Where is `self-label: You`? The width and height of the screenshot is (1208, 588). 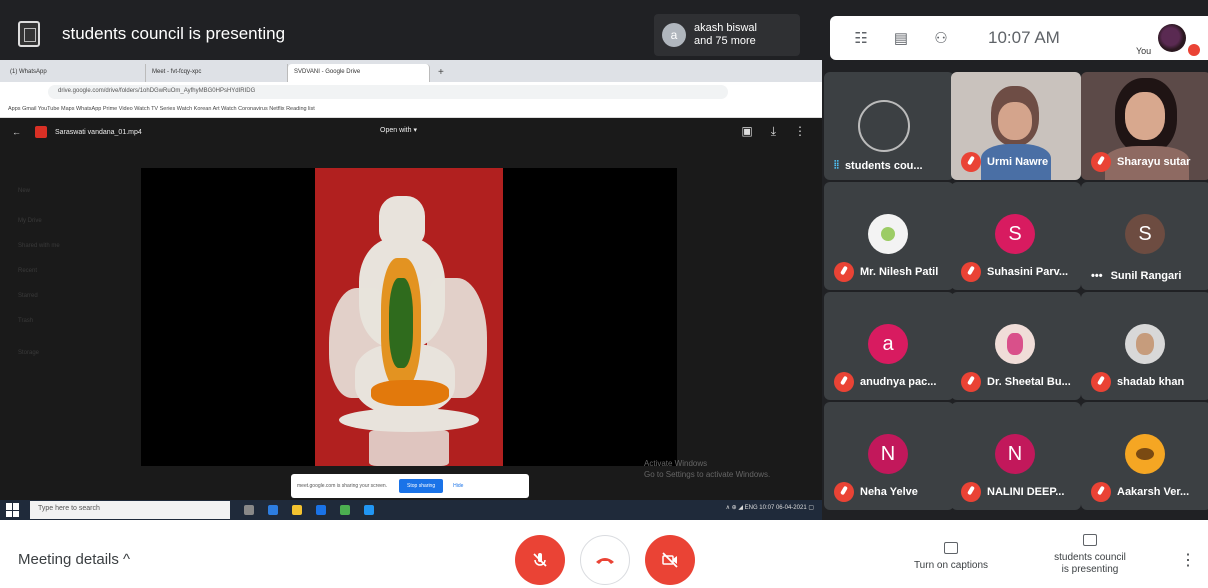
self-label: You is located at coordinates (1144, 51).